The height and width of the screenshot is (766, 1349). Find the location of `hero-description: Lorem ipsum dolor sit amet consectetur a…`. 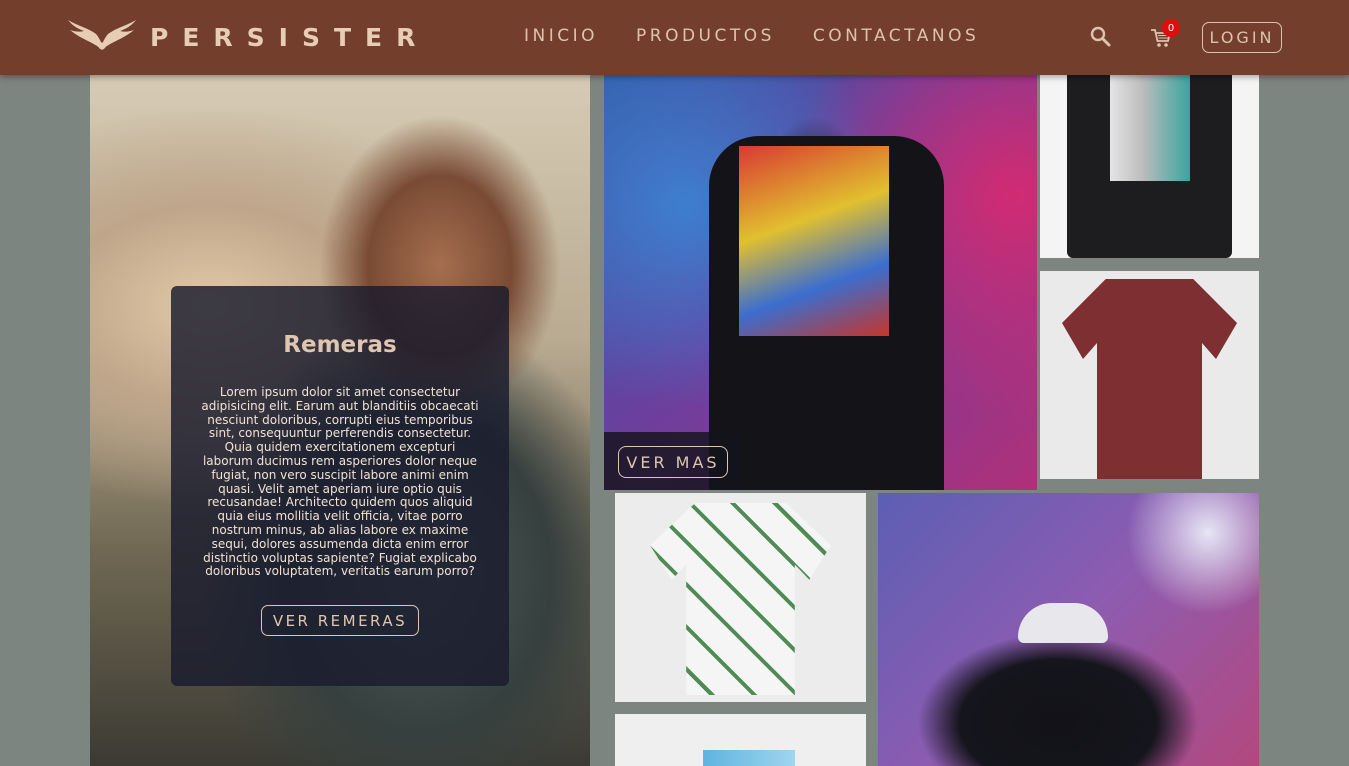

hero-description: Lorem ipsum dolor sit amet consectetur a… is located at coordinates (340, 482).